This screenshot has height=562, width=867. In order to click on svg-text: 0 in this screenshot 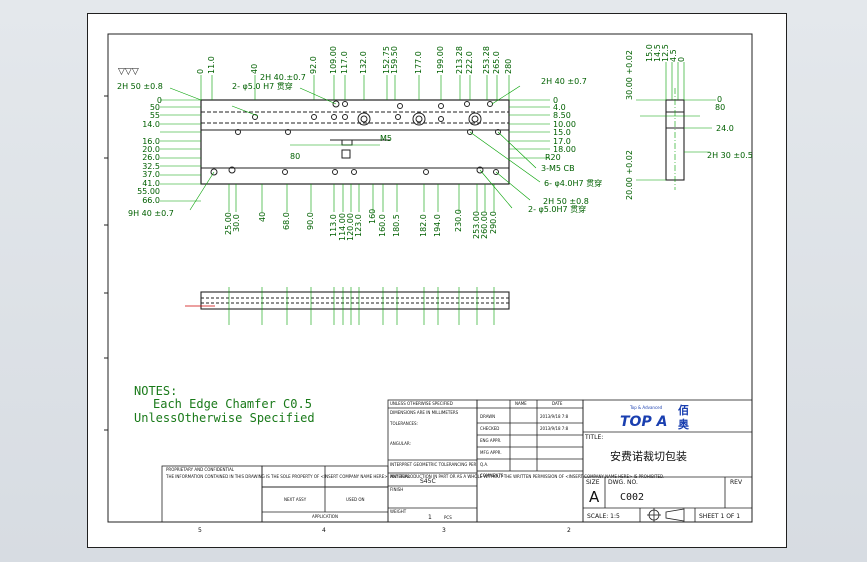, I will do `click(681, 59)`.